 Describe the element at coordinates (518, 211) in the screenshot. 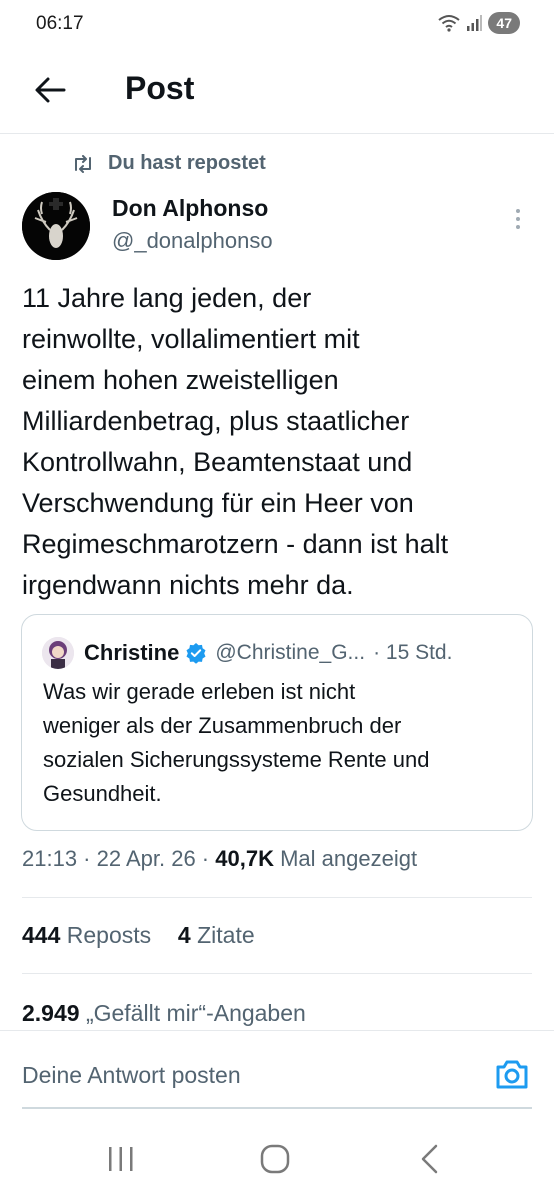

I see `more-vertical-icon` at that location.